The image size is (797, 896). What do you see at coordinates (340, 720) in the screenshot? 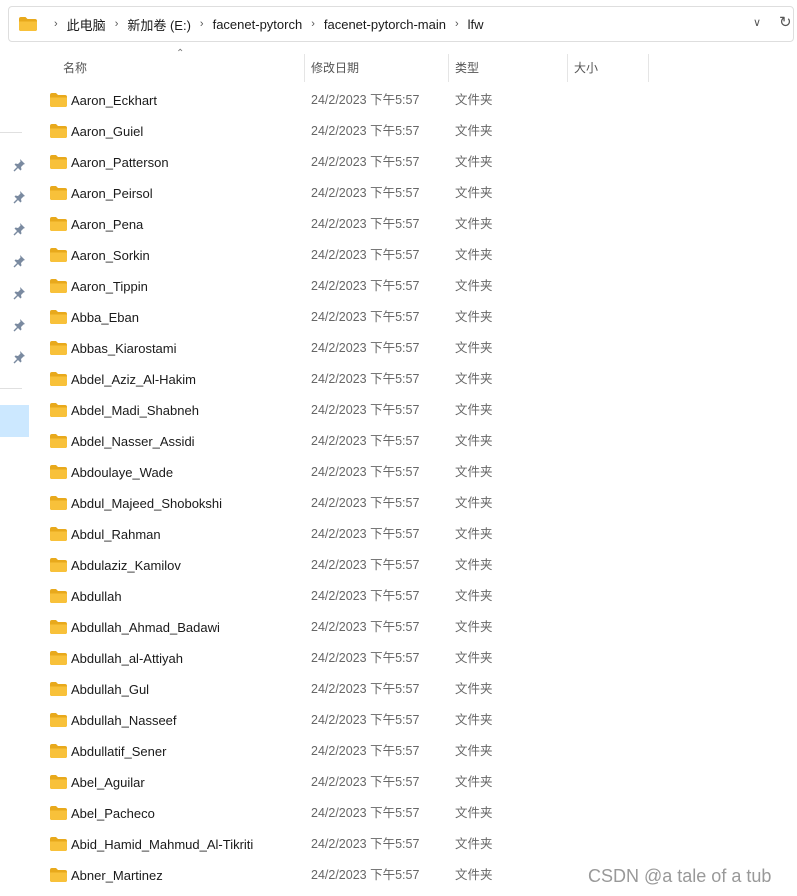
I see `table-row: Abdullah_Nasseef 24/2/2023 下午5:57 文件夹` at bounding box center [340, 720].